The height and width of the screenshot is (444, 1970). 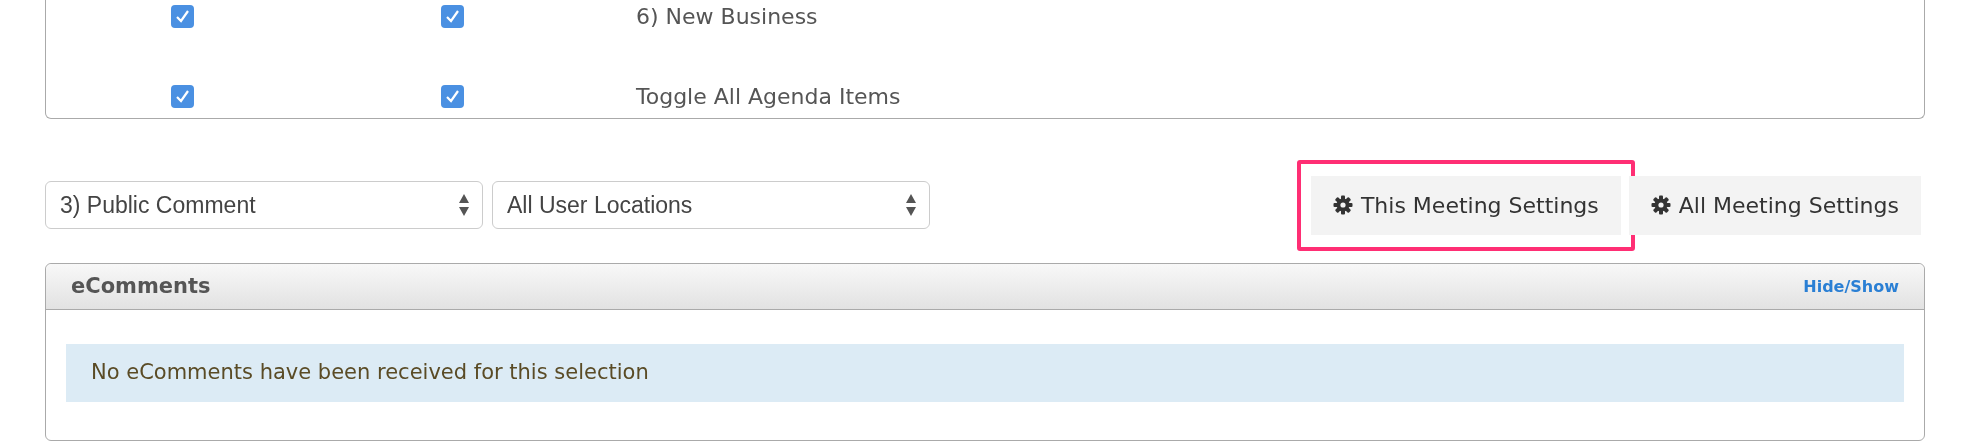 What do you see at coordinates (264, 205) in the screenshot?
I see `select-dropdown: 3) Public Comment` at bounding box center [264, 205].